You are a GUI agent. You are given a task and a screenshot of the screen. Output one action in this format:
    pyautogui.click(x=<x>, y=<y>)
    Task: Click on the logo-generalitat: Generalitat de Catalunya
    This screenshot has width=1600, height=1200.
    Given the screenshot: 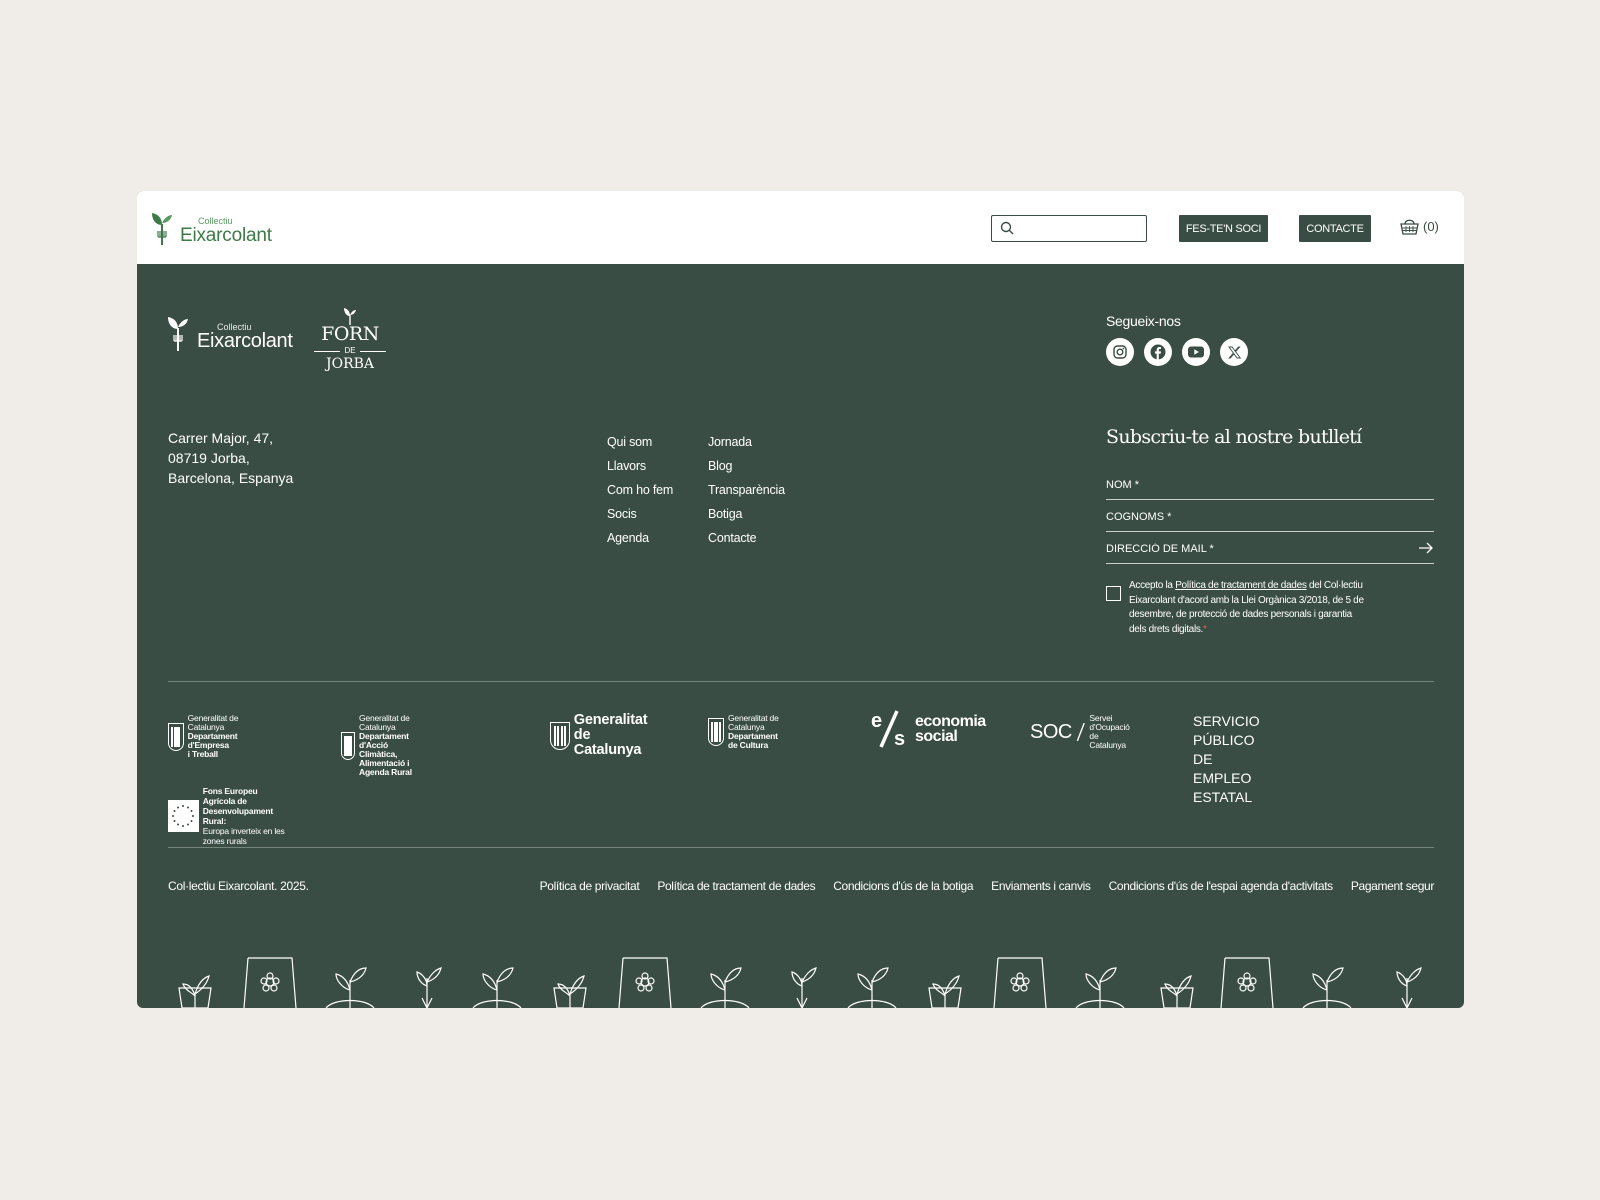 What is the action you would take?
    pyautogui.click(x=600, y=735)
    